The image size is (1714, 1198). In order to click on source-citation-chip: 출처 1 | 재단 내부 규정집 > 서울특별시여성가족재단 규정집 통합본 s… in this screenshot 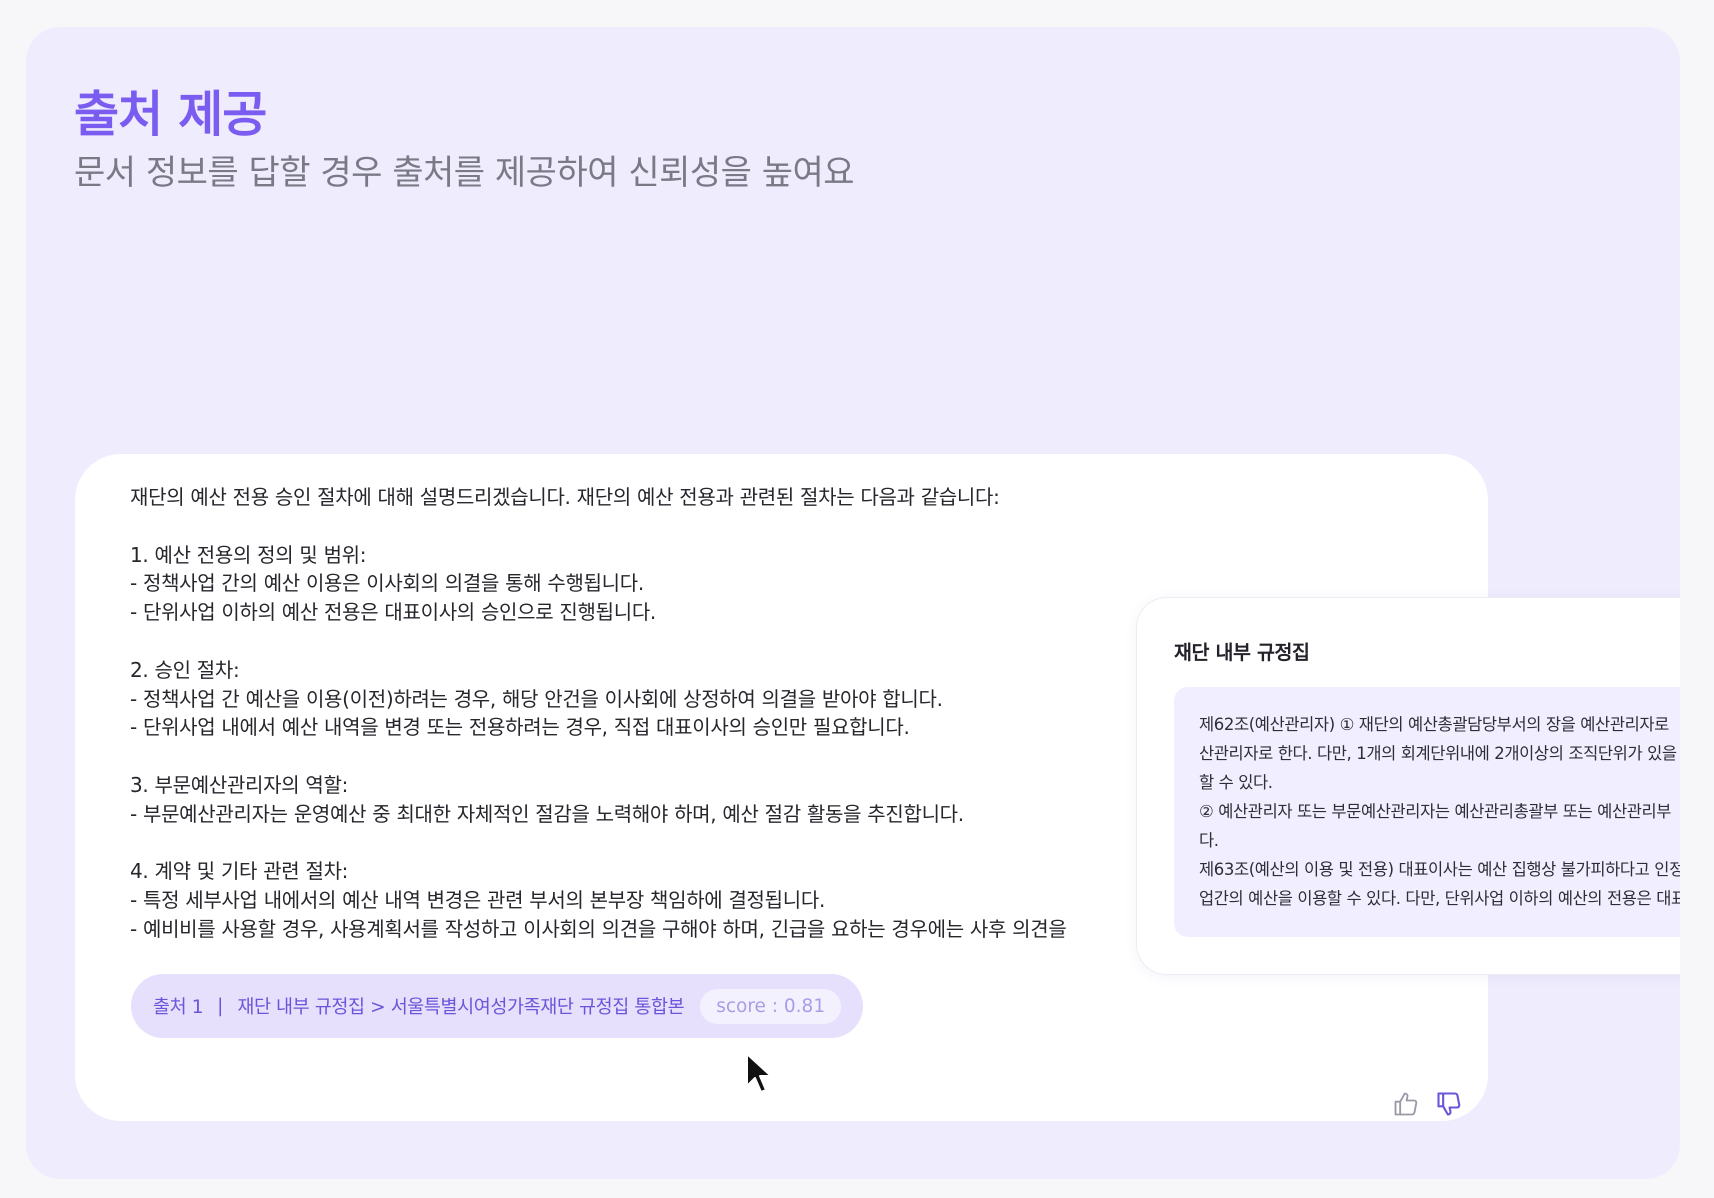, I will do `click(497, 1006)`.